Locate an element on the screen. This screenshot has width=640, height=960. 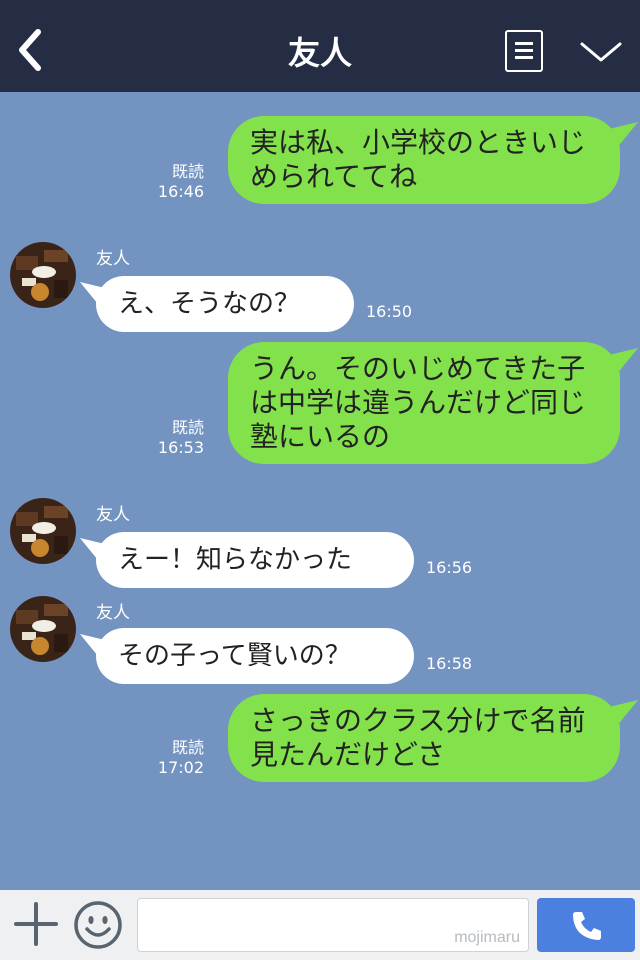
smiley-icon is located at coordinates (98, 925).